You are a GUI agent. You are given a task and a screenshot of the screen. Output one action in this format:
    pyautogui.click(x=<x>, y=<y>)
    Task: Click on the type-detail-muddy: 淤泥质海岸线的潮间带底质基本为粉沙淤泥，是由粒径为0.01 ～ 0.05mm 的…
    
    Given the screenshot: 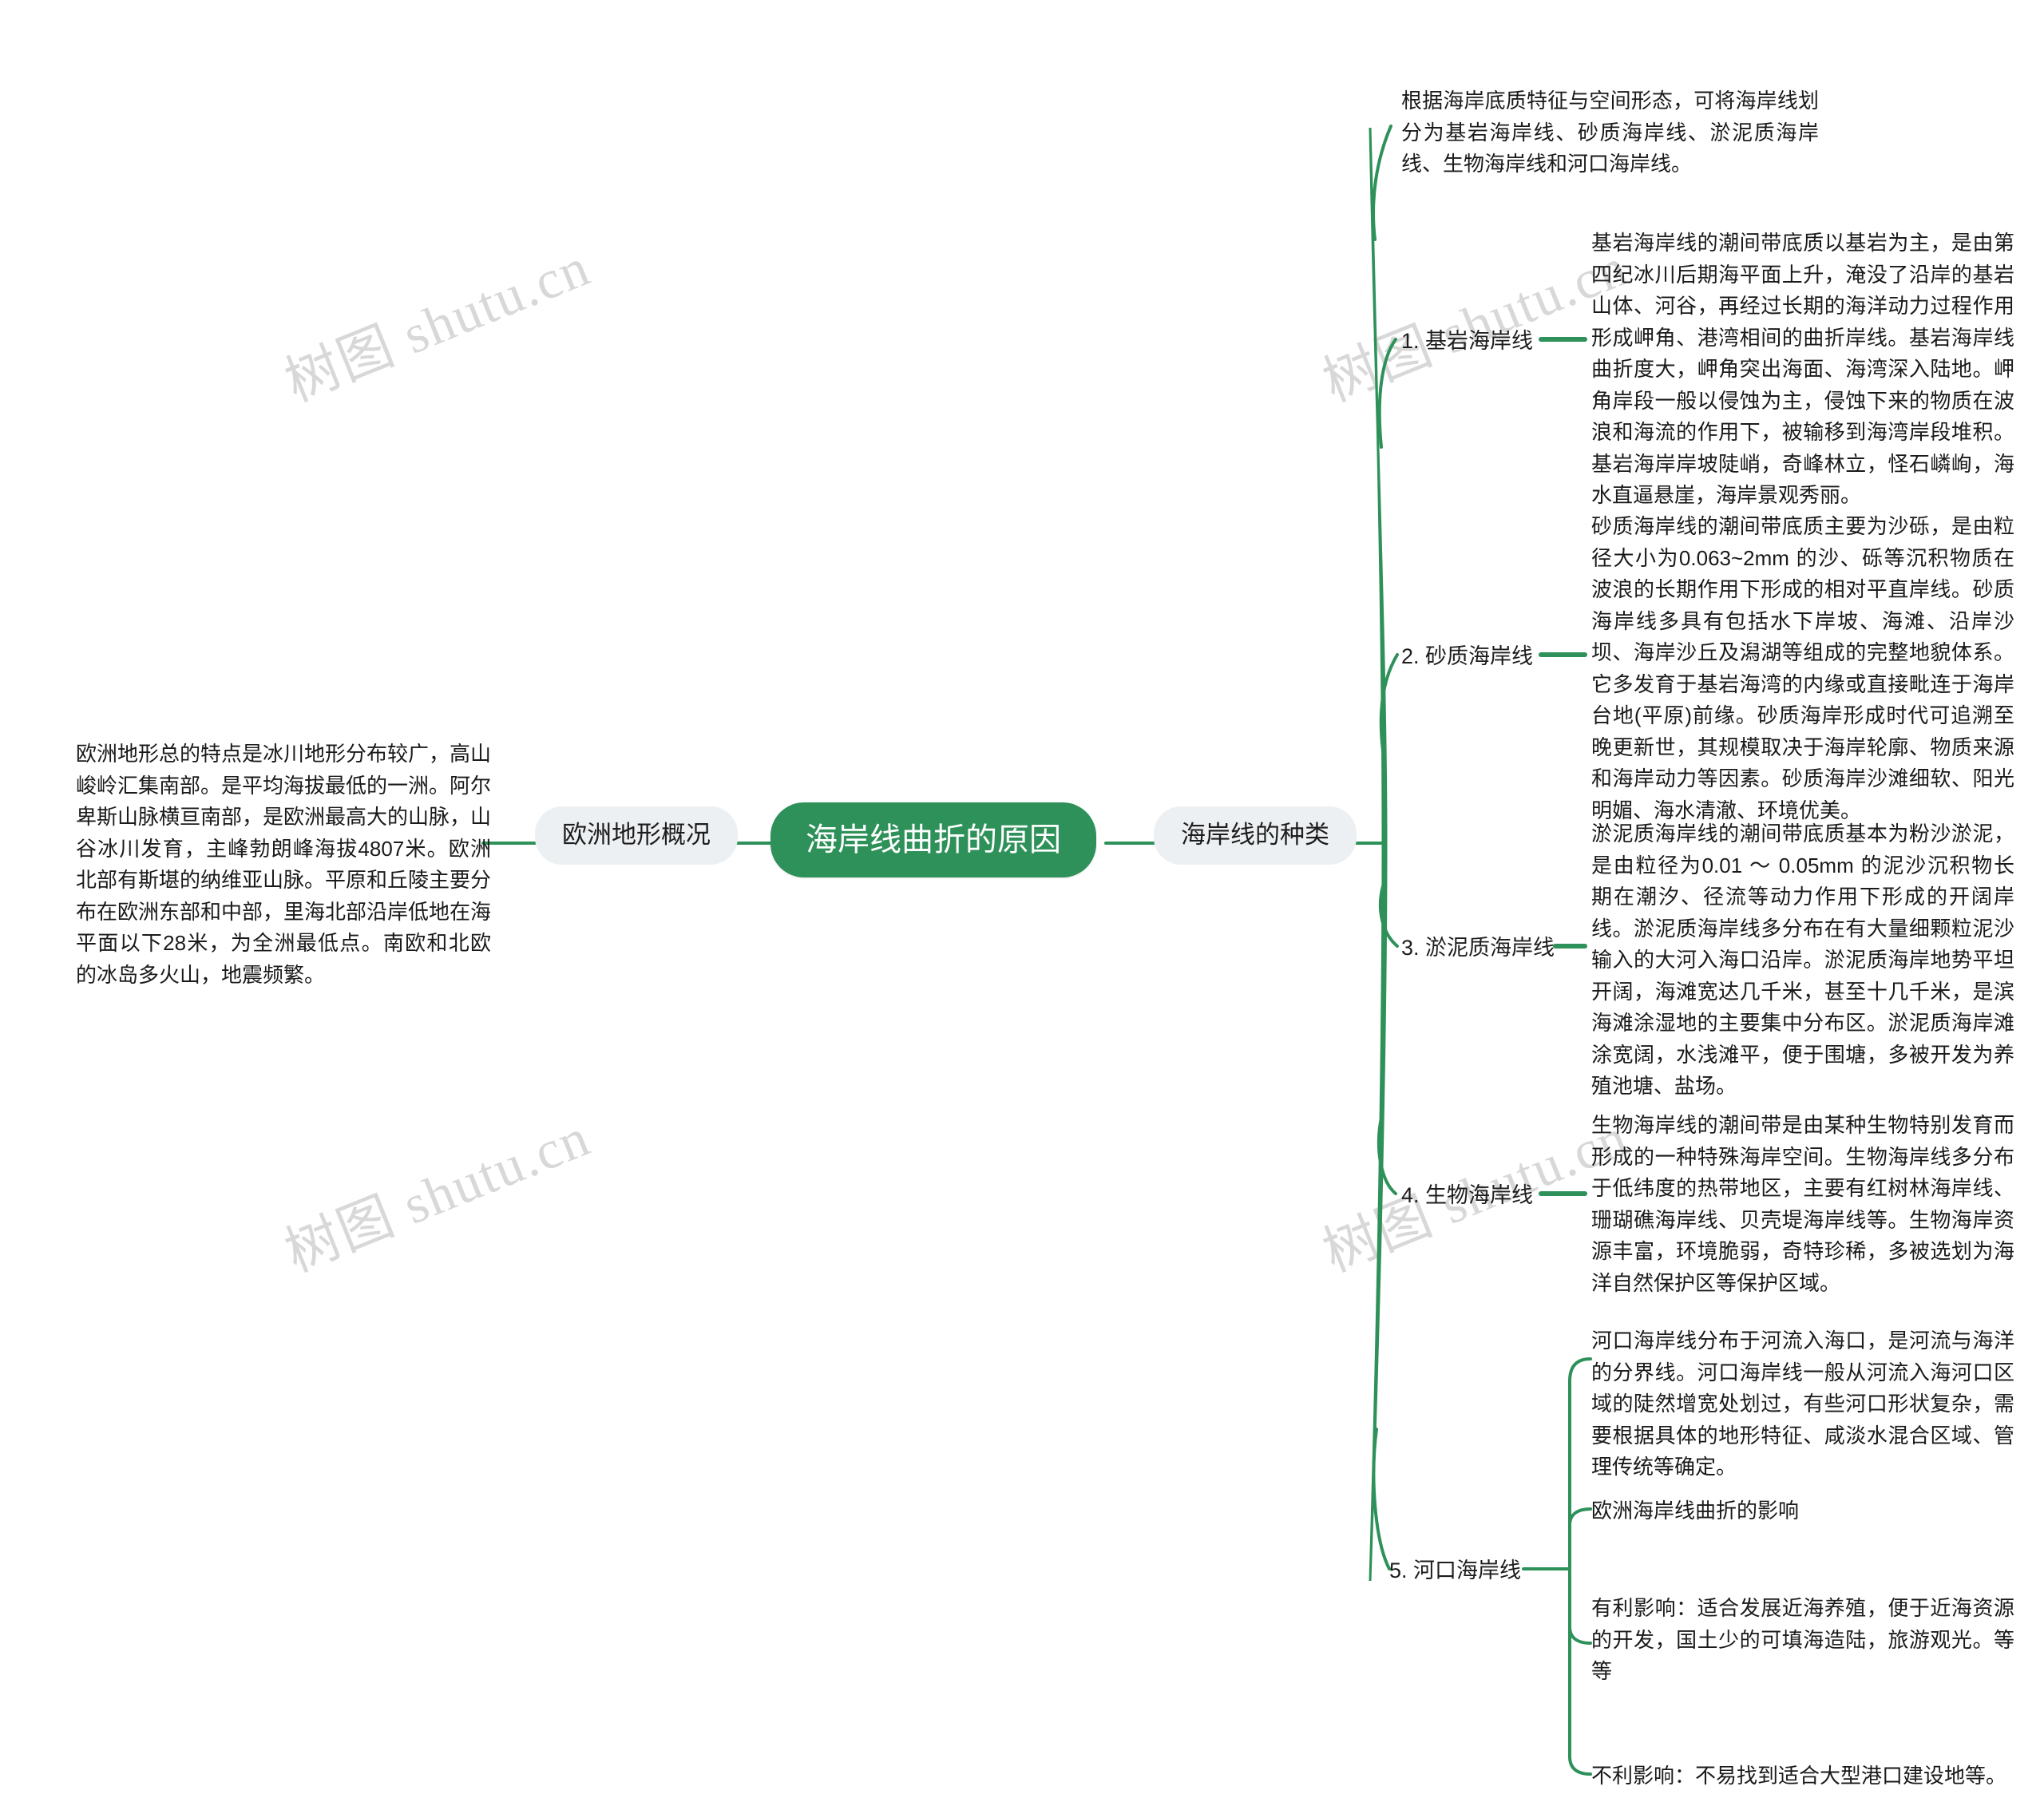 What is the action you would take?
    pyautogui.click(x=1802, y=960)
    